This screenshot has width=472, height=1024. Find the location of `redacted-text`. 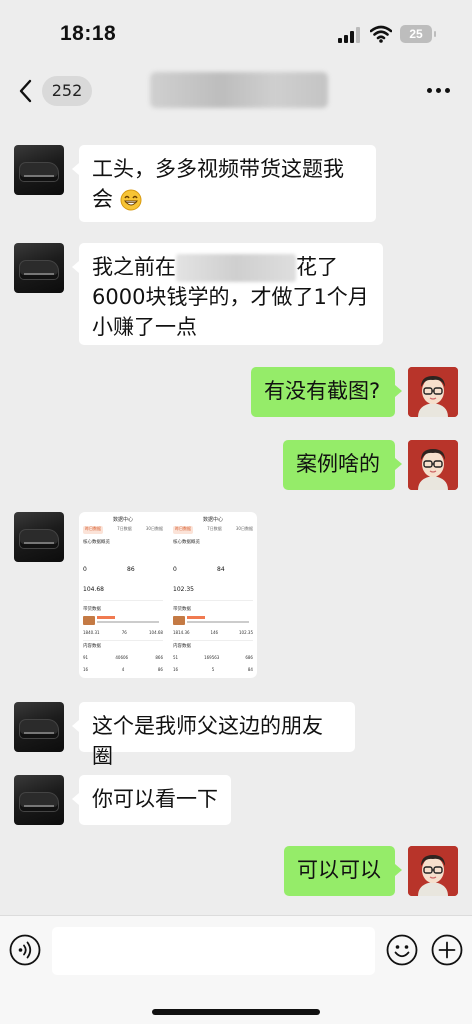

redacted-text is located at coordinates (236, 268).